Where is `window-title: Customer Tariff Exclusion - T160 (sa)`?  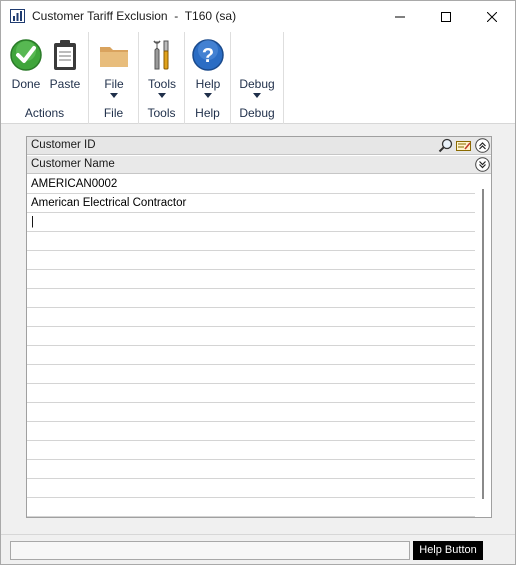
window-title: Customer Tariff Exclusion - T160 (sa) is located at coordinates (134, 16).